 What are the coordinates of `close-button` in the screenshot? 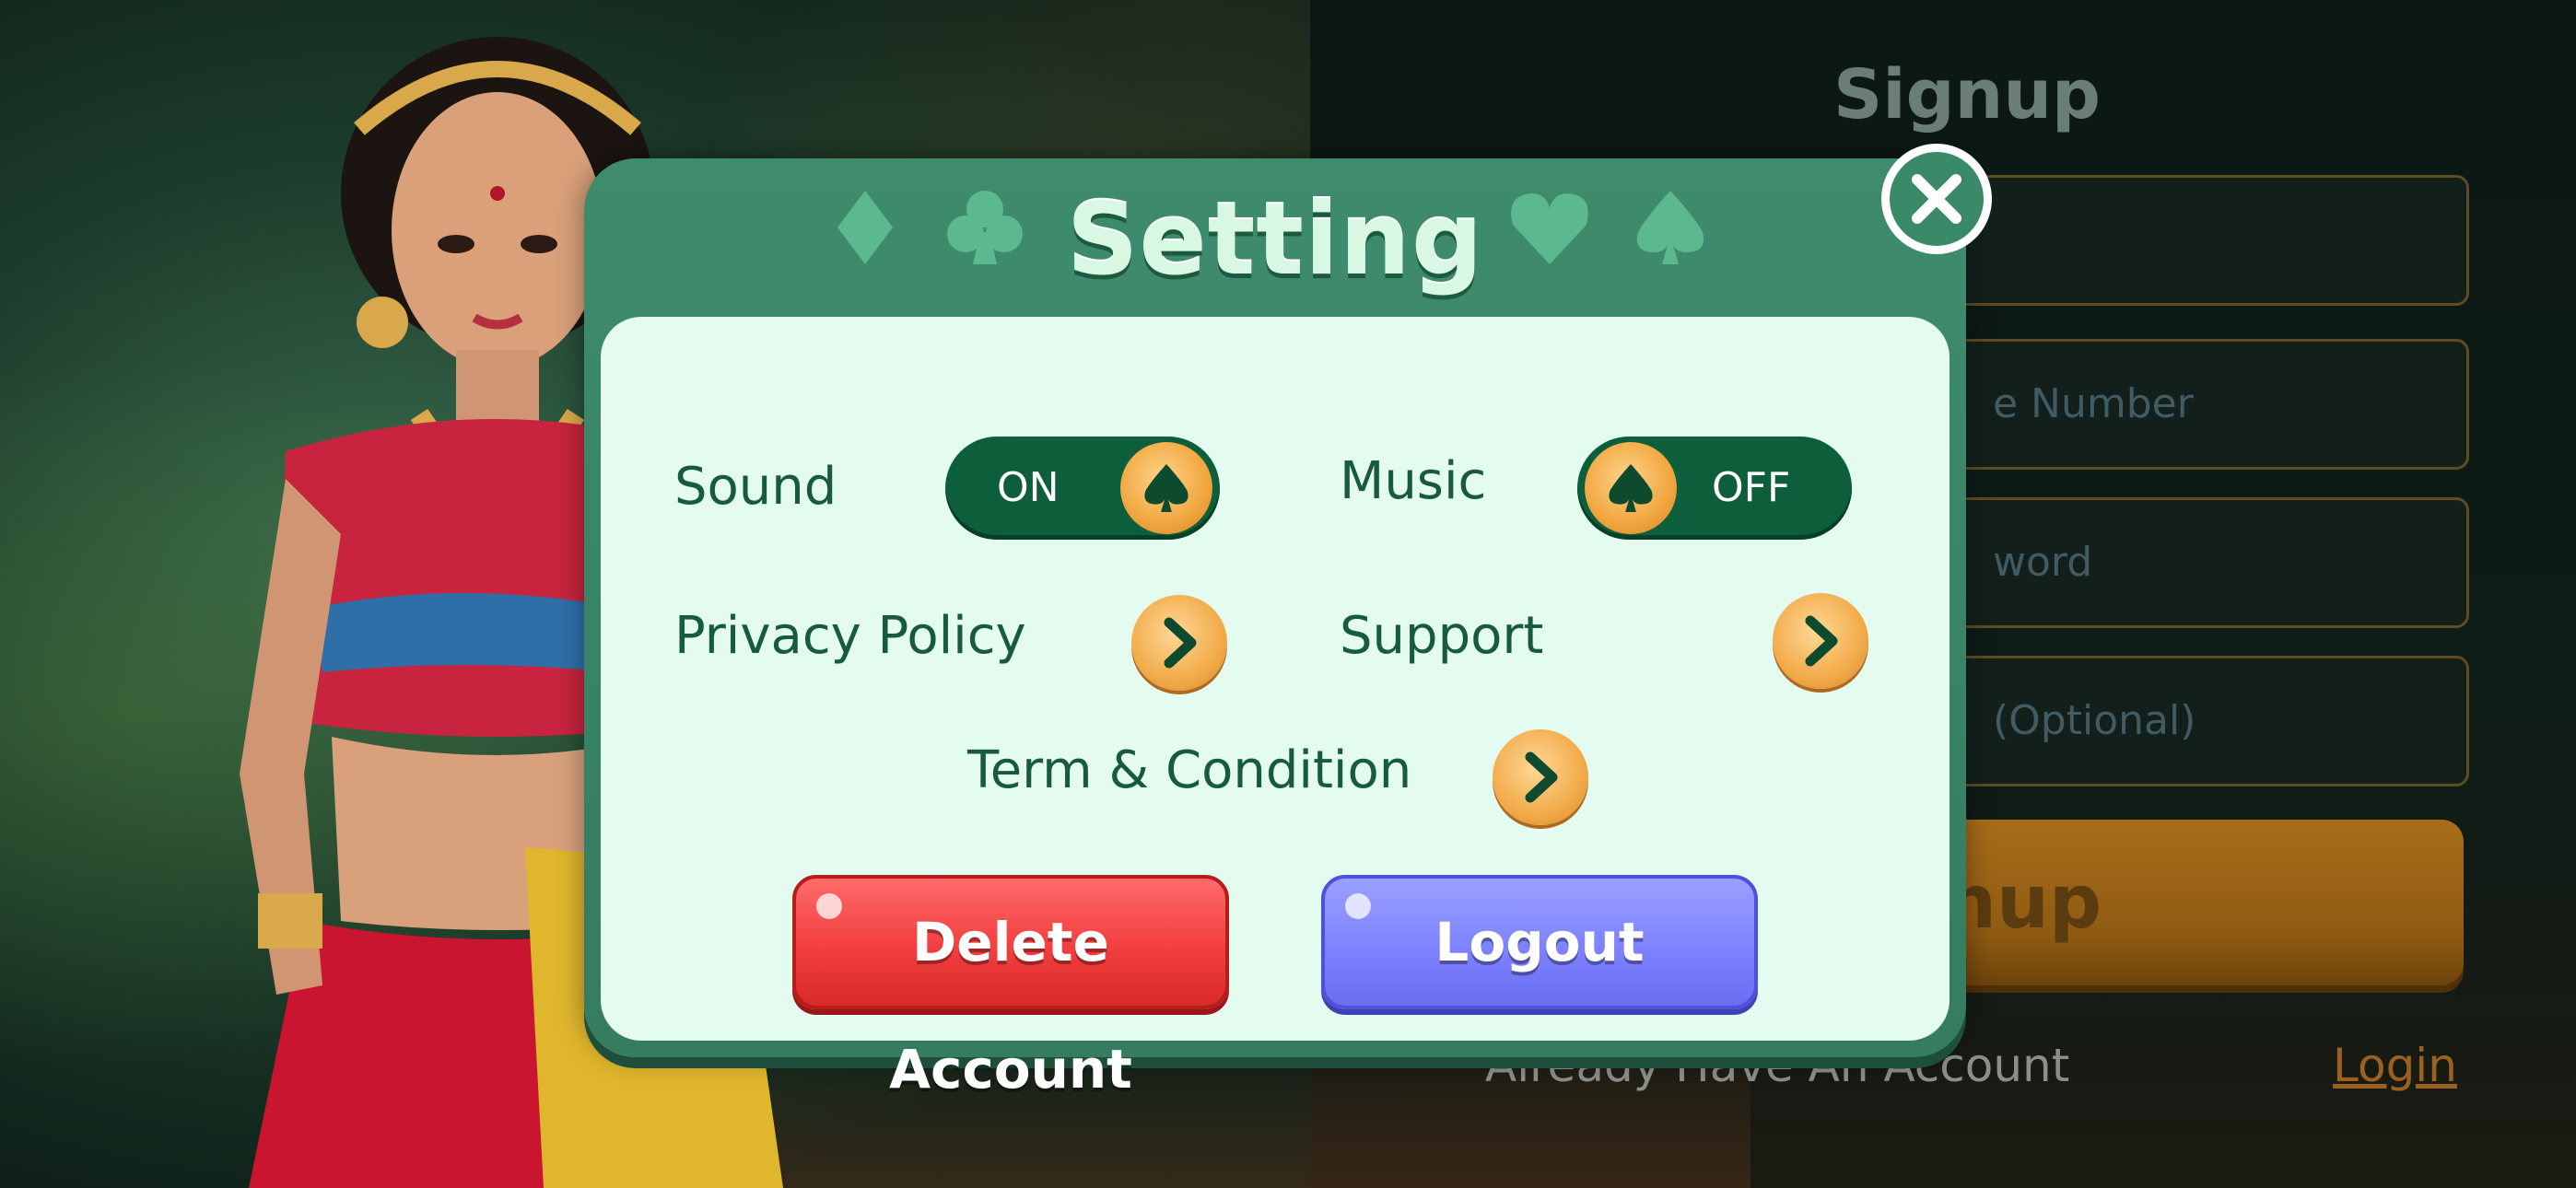 It's located at (1936, 199).